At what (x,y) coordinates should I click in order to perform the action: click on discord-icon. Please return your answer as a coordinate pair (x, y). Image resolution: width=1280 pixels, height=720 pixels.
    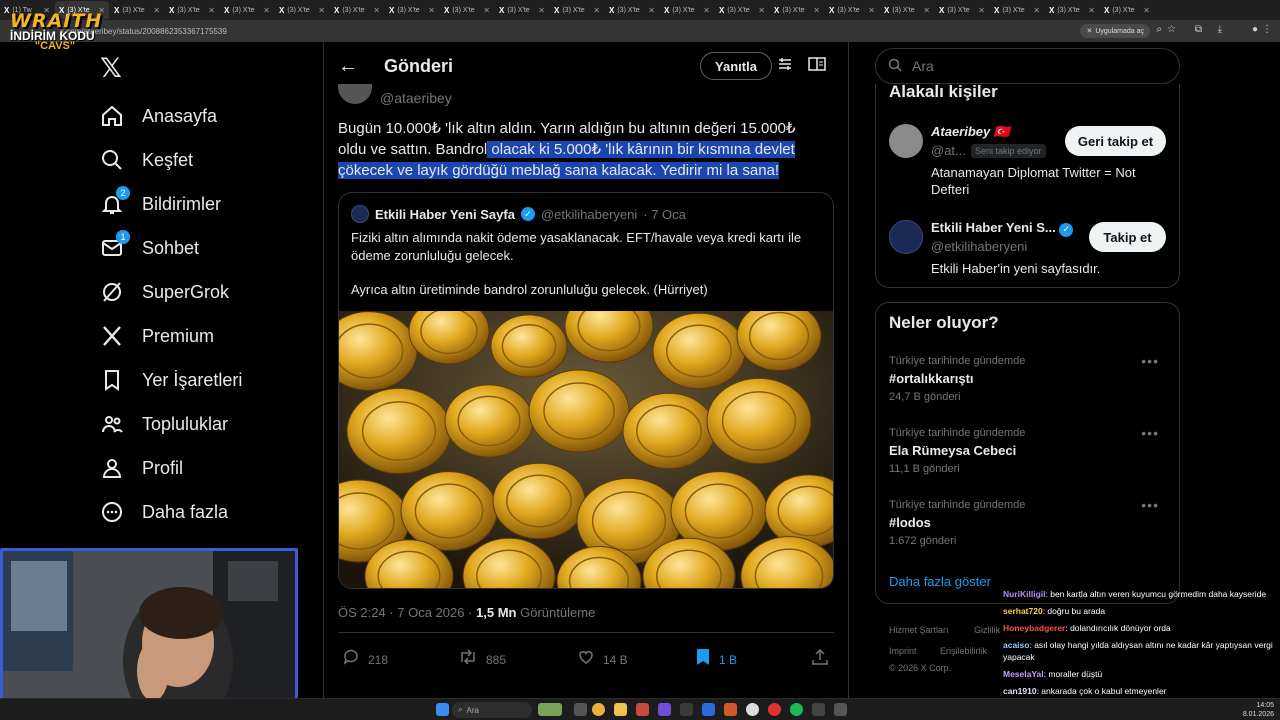
    Looking at the image, I should click on (664, 709).